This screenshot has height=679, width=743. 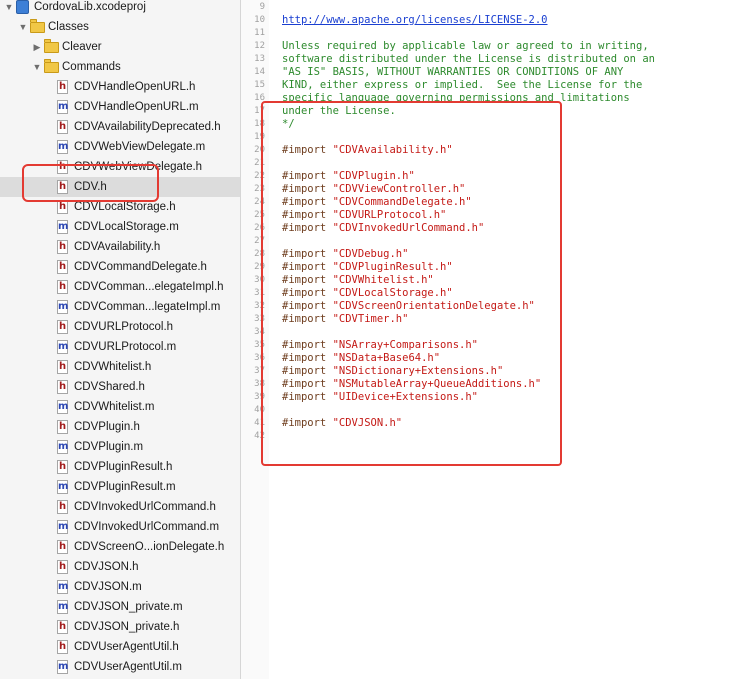 I want to click on navigator-item-label: CDVJSON.h, so click(x=106, y=567).